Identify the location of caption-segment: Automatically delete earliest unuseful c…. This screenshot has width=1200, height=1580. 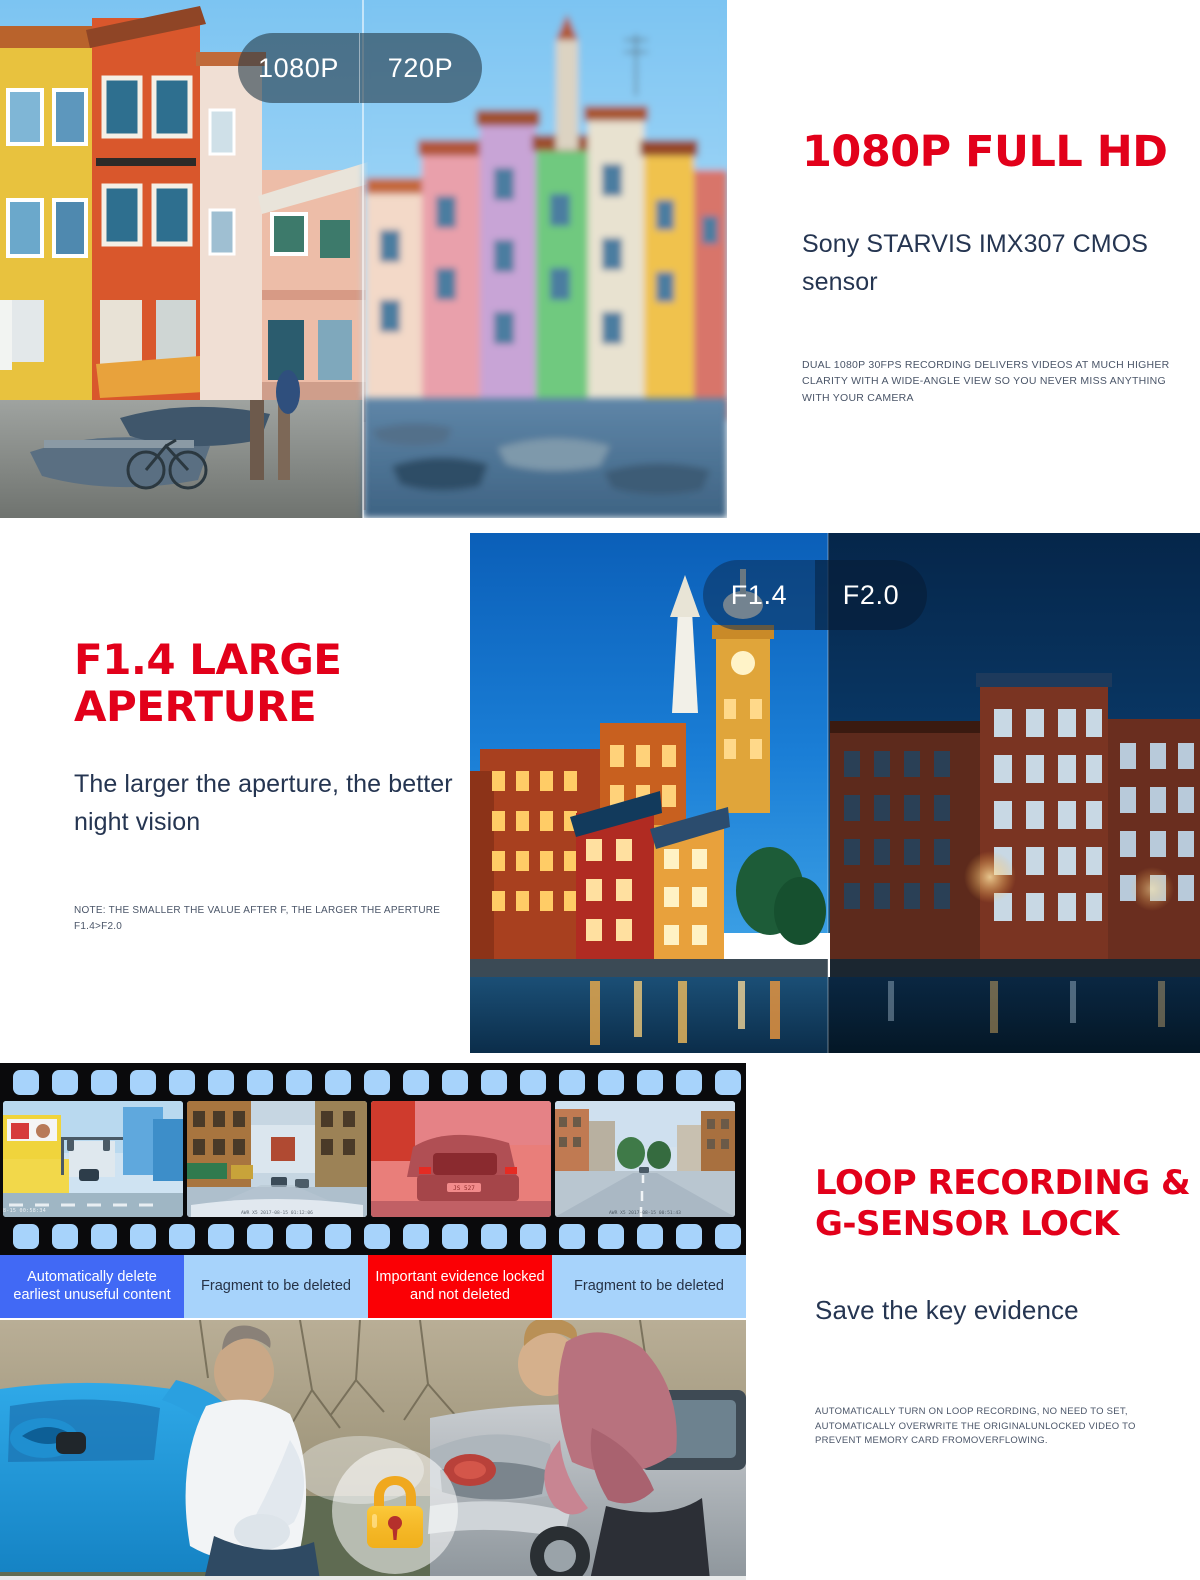
(92, 1286).